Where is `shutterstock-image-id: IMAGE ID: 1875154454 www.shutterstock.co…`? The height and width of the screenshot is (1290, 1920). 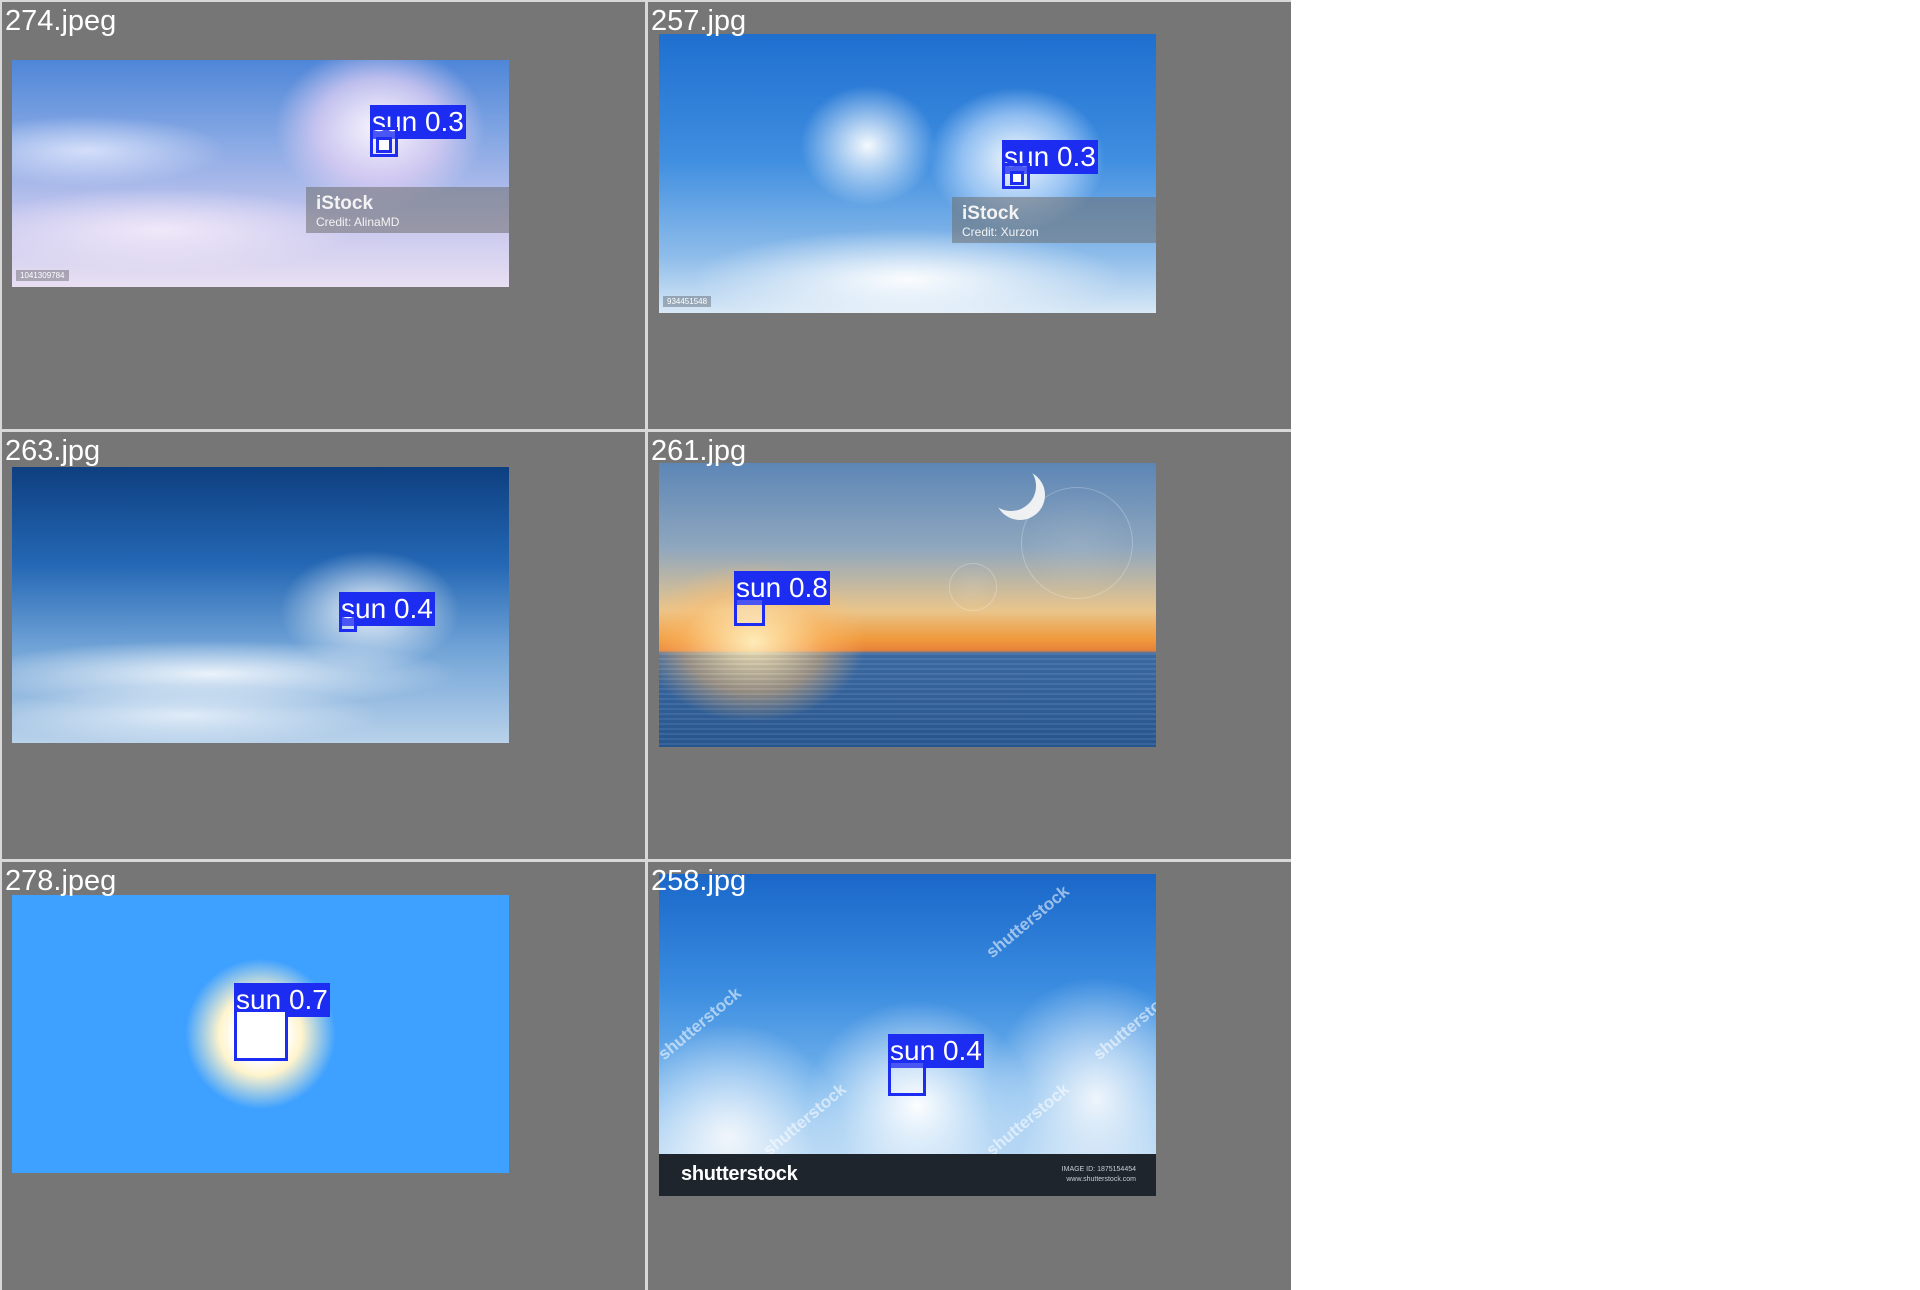
shutterstock-image-id: IMAGE ID: 1875154454 www.shutterstock.co… is located at coordinates (1099, 1175).